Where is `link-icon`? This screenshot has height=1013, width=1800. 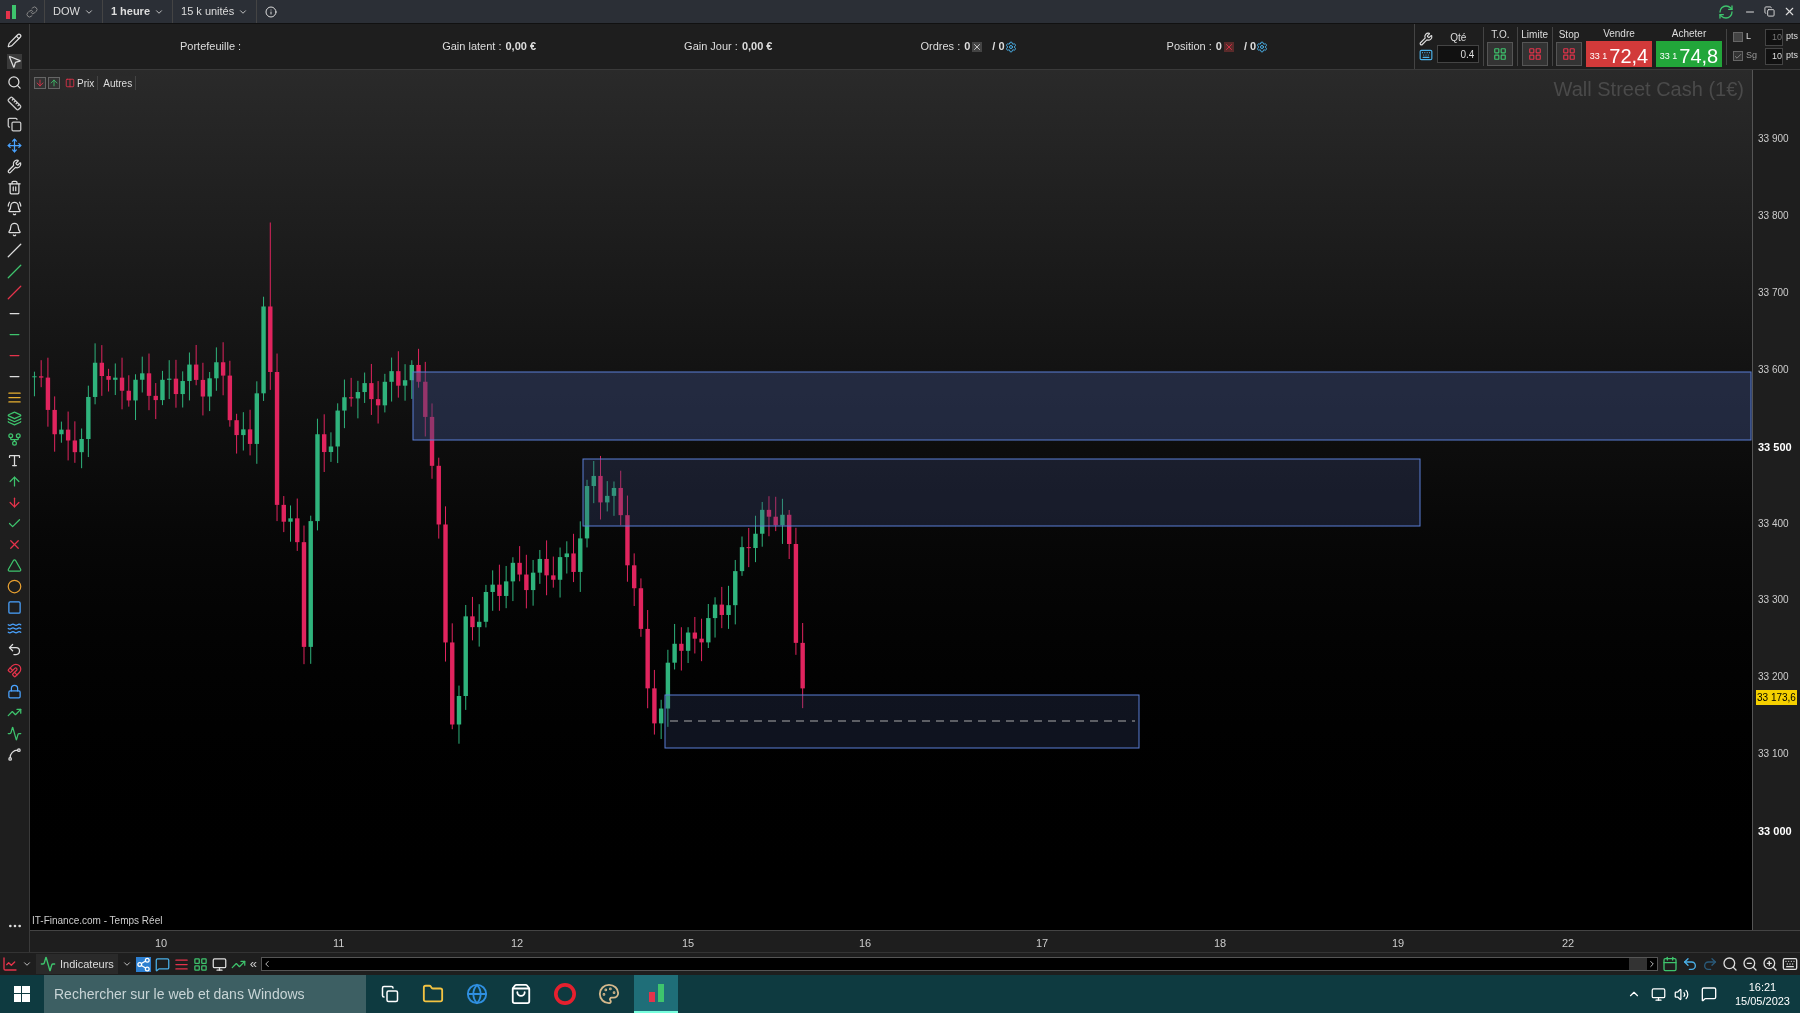 link-icon is located at coordinates (32, 11).